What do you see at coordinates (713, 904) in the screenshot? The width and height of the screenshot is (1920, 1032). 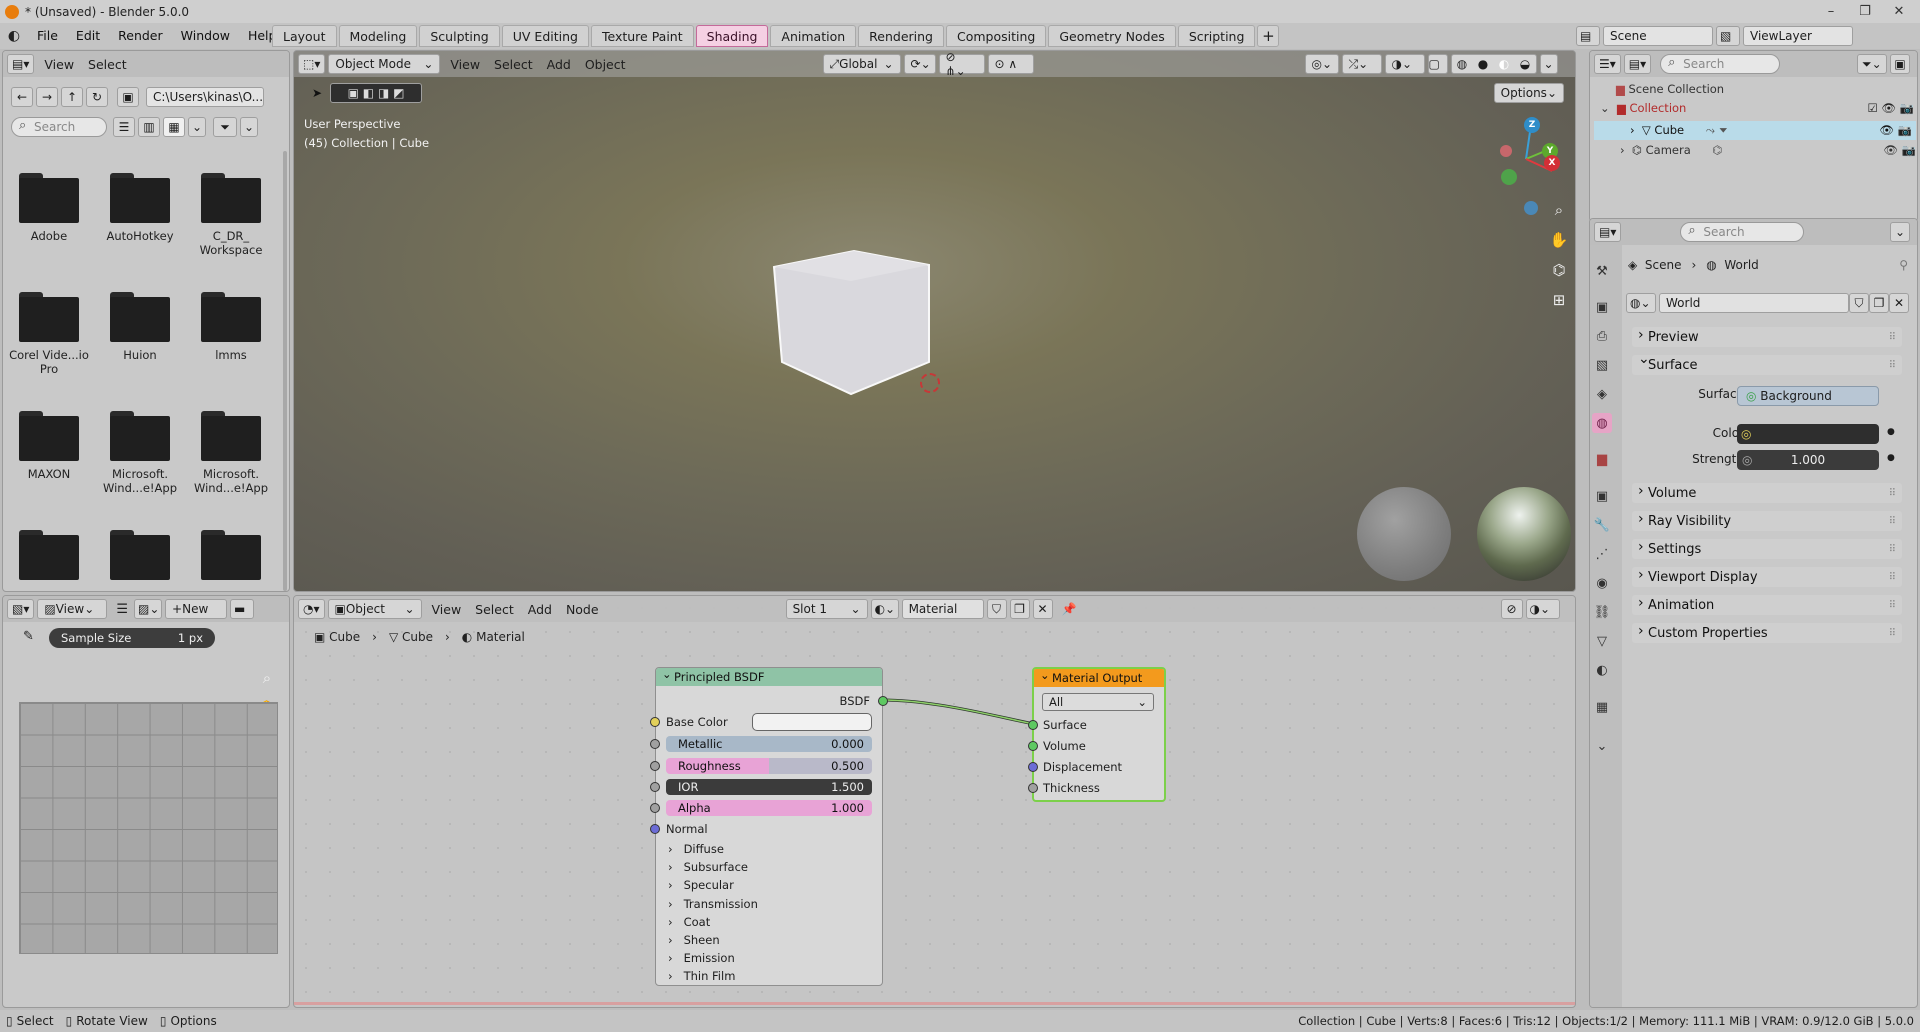 I see `subpanel-transmission: › Transmission` at bounding box center [713, 904].